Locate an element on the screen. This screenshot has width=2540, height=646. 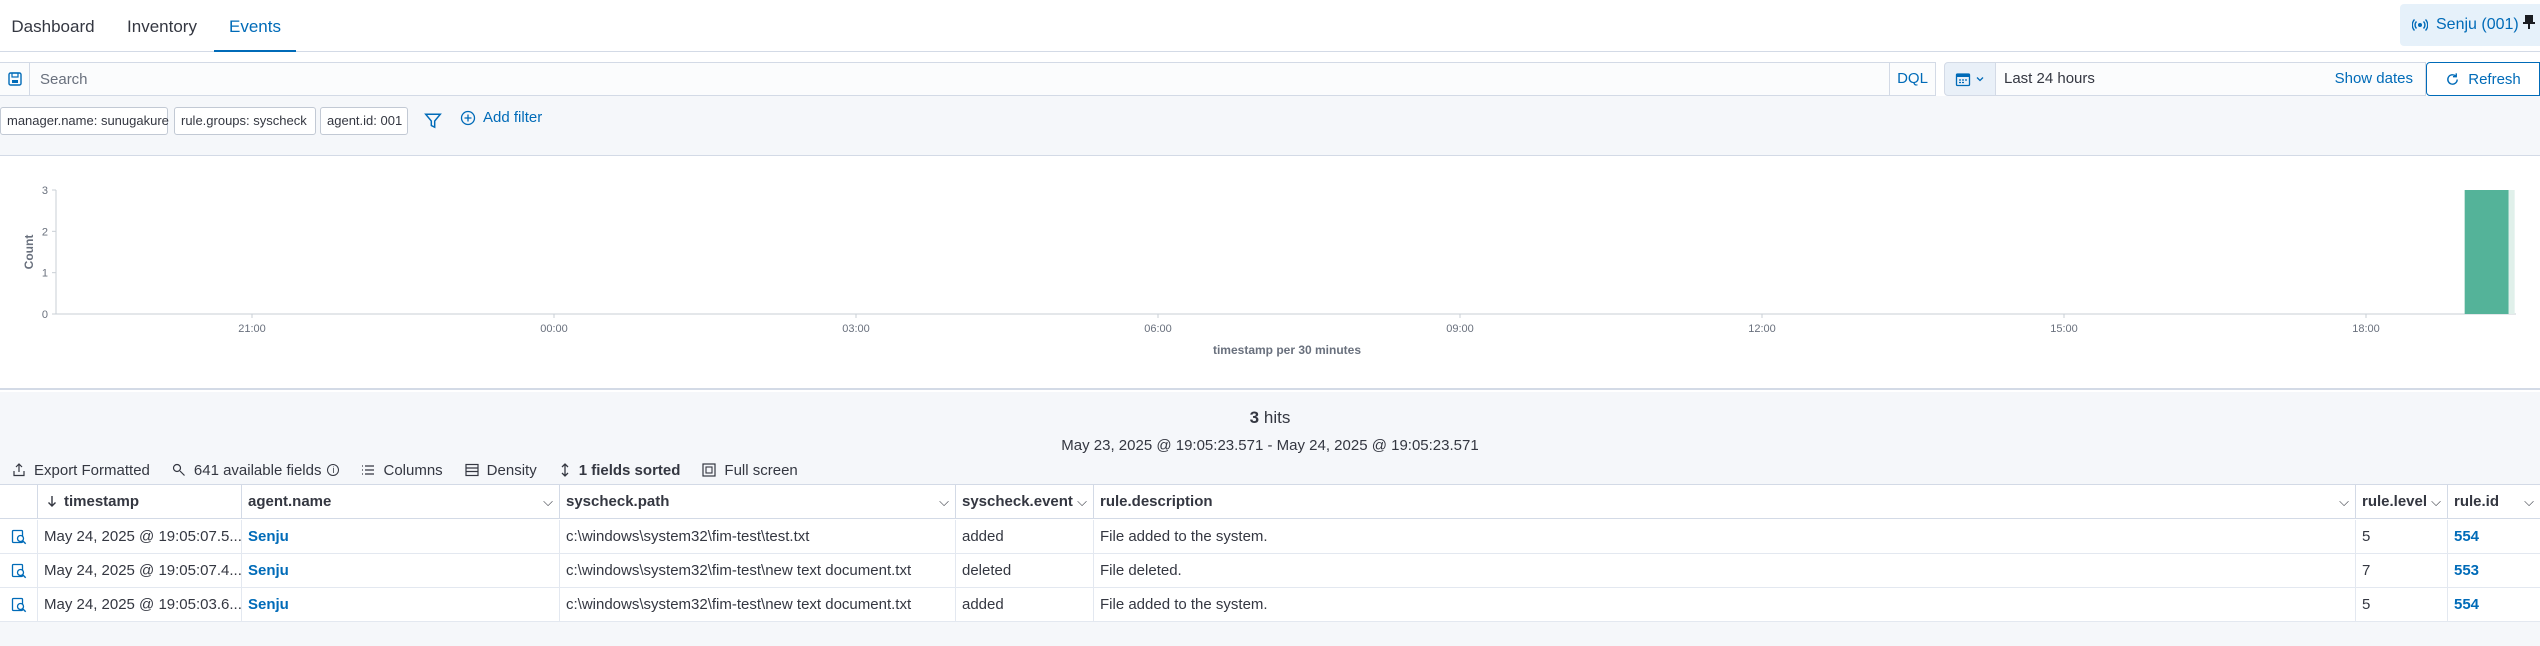
density-button: Density is located at coordinates (501, 470).